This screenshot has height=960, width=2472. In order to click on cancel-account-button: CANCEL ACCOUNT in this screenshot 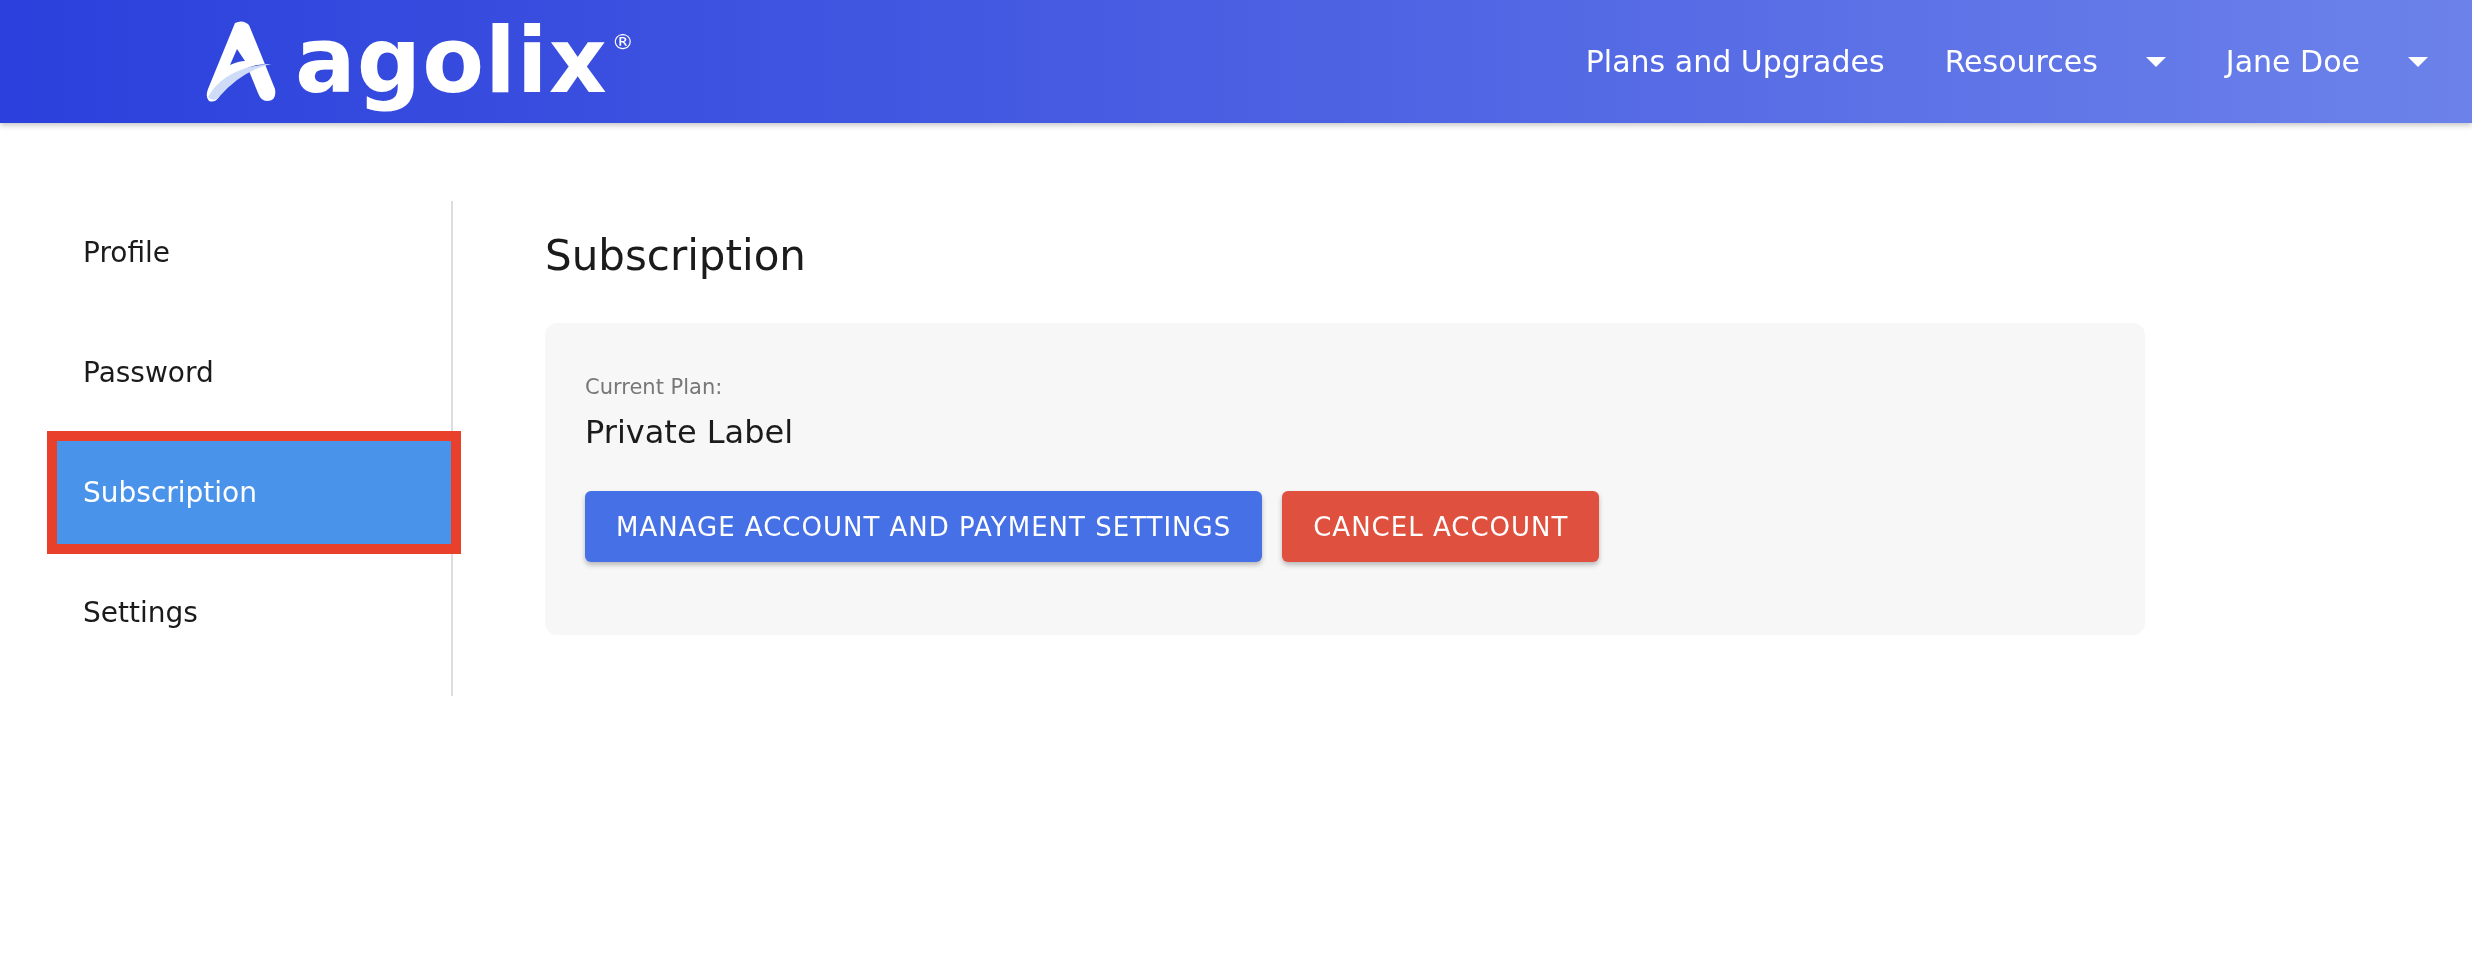, I will do `click(1441, 526)`.